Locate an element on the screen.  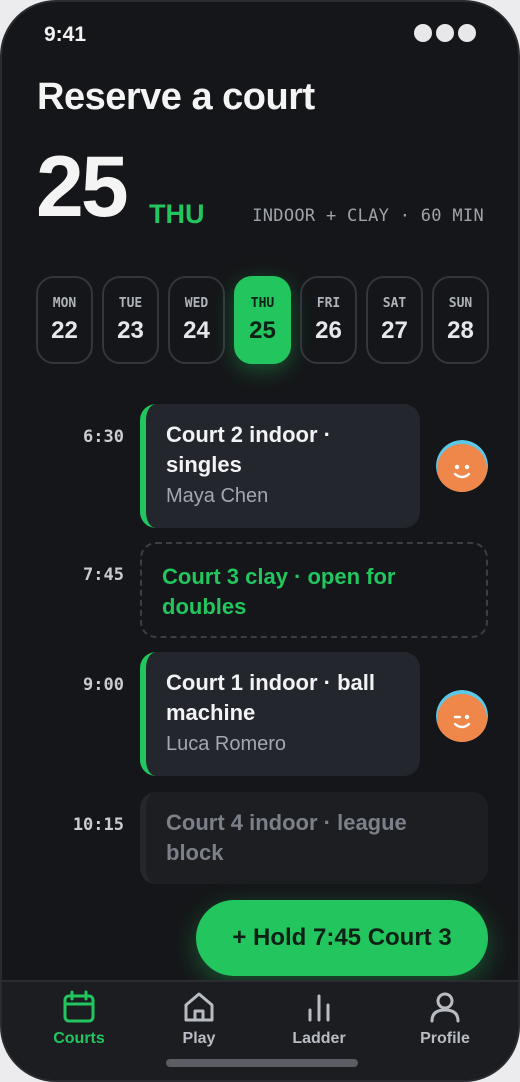
day-number: 27 is located at coordinates (394, 330).